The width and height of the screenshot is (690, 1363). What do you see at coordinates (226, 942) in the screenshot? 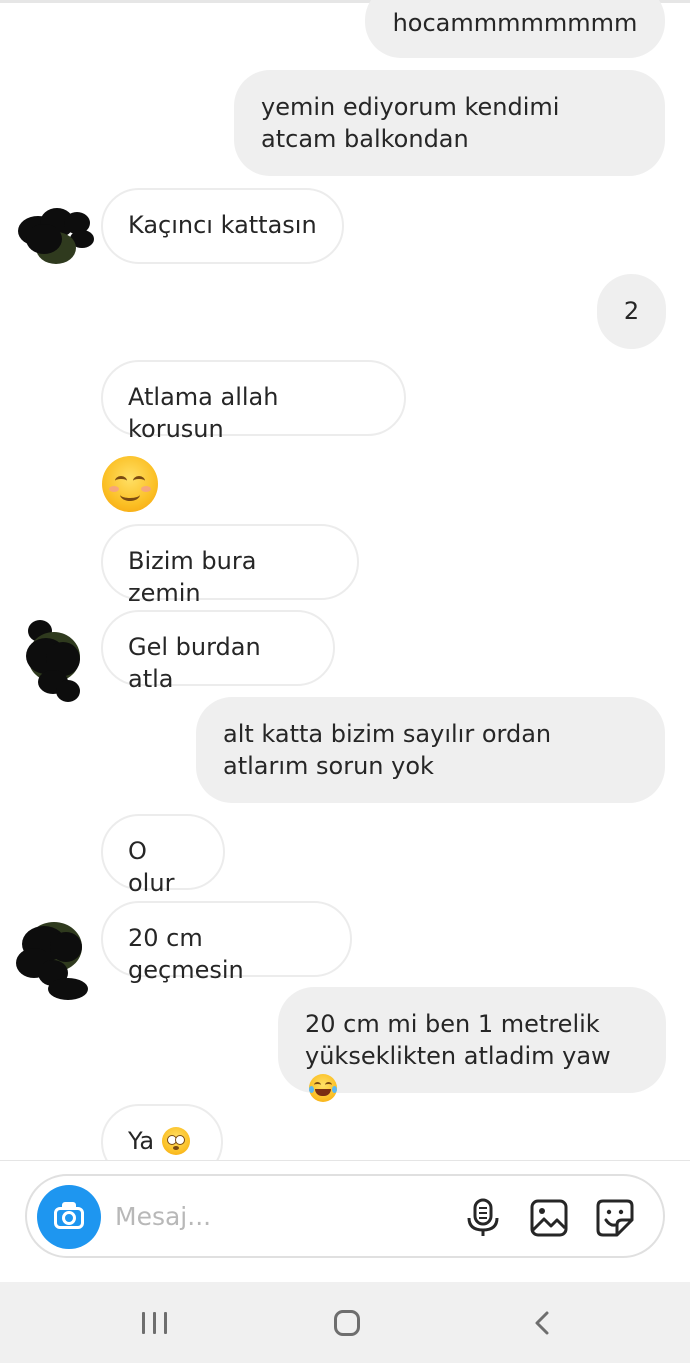
I see `message-incoming: 20 cm geçmesin` at bounding box center [226, 942].